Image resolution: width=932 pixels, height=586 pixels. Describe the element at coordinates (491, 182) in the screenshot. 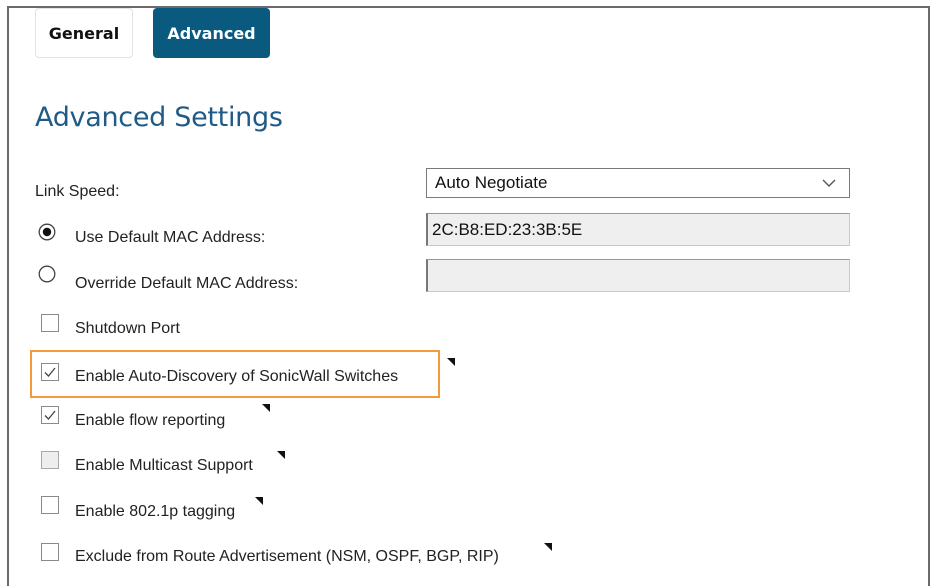

I see `link-speed-value: Auto Negotiate` at that location.